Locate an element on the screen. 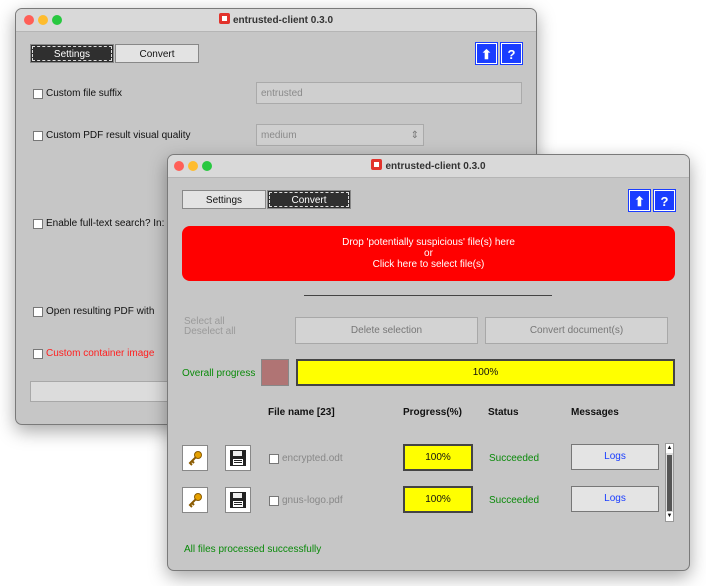 The image size is (706, 586). scroll-down-arrow-icon: ▼ is located at coordinates (669, 516).